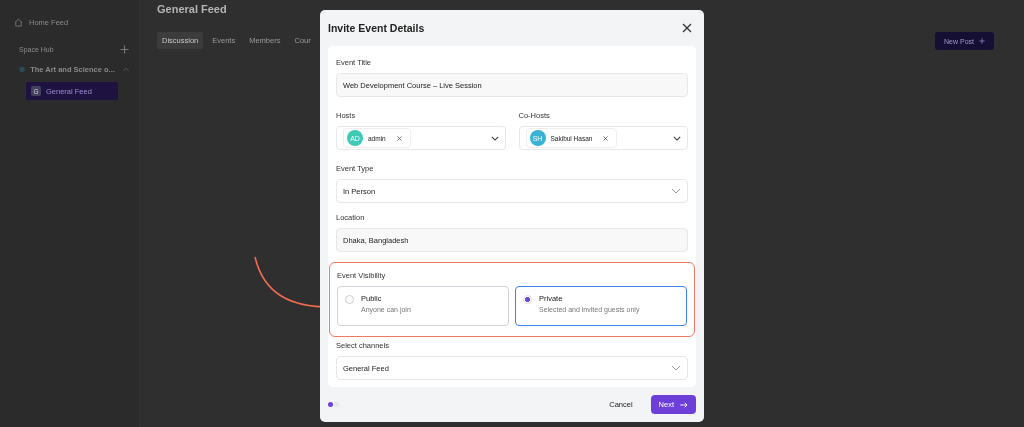 This screenshot has width=1024, height=427. Describe the element at coordinates (687, 28) in the screenshot. I see `close-icon` at that location.